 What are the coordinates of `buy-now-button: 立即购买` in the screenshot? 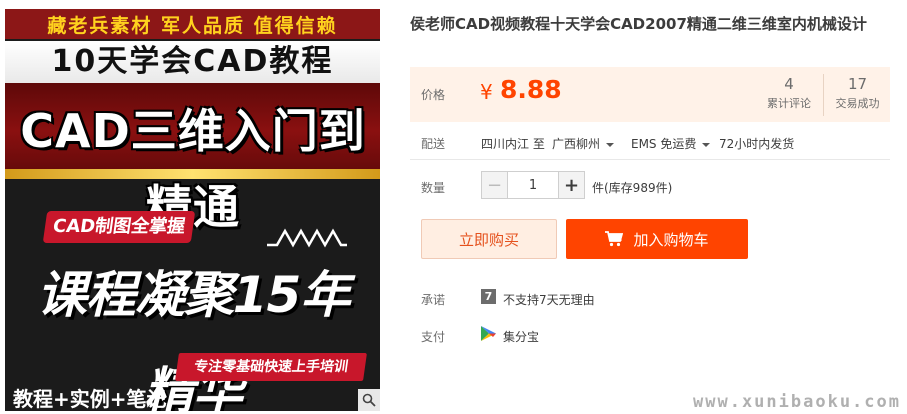 It's located at (489, 239).